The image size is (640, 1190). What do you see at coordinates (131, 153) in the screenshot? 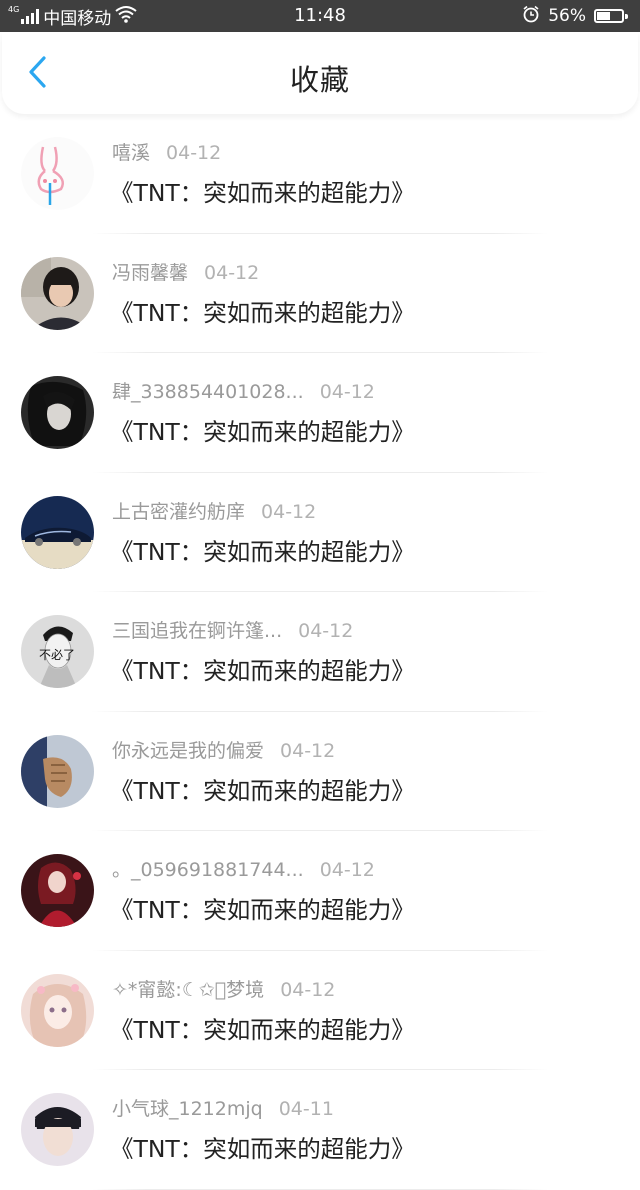
I see `username: 嘻溪` at bounding box center [131, 153].